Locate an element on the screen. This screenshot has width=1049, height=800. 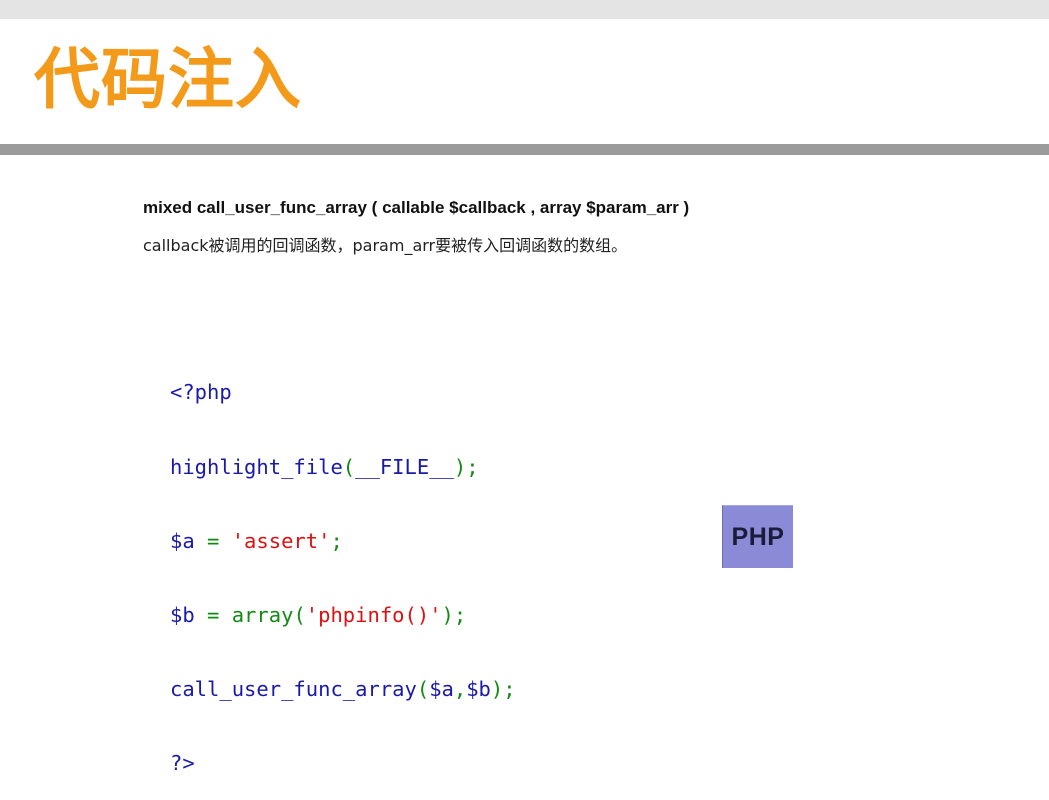
slide-title: 代码注入 is located at coordinates (168, 79).